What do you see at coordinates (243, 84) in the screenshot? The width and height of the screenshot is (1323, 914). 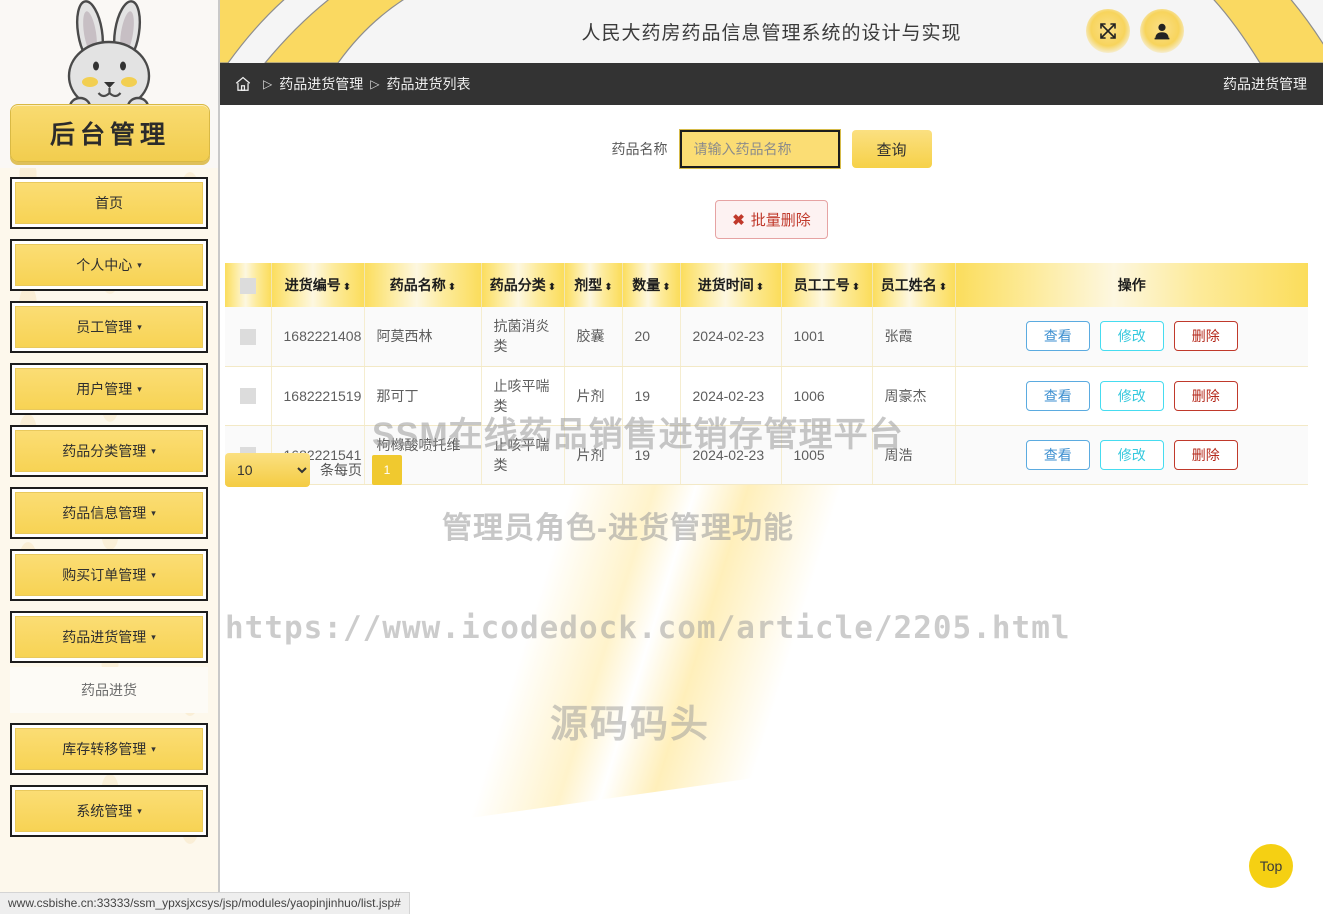 I see `home-icon` at bounding box center [243, 84].